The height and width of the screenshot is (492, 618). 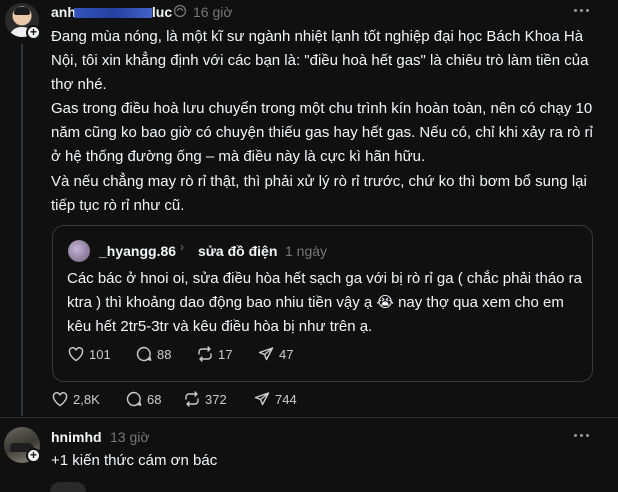 I want to click on quoted-share-count: 47, so click(x=286, y=354).